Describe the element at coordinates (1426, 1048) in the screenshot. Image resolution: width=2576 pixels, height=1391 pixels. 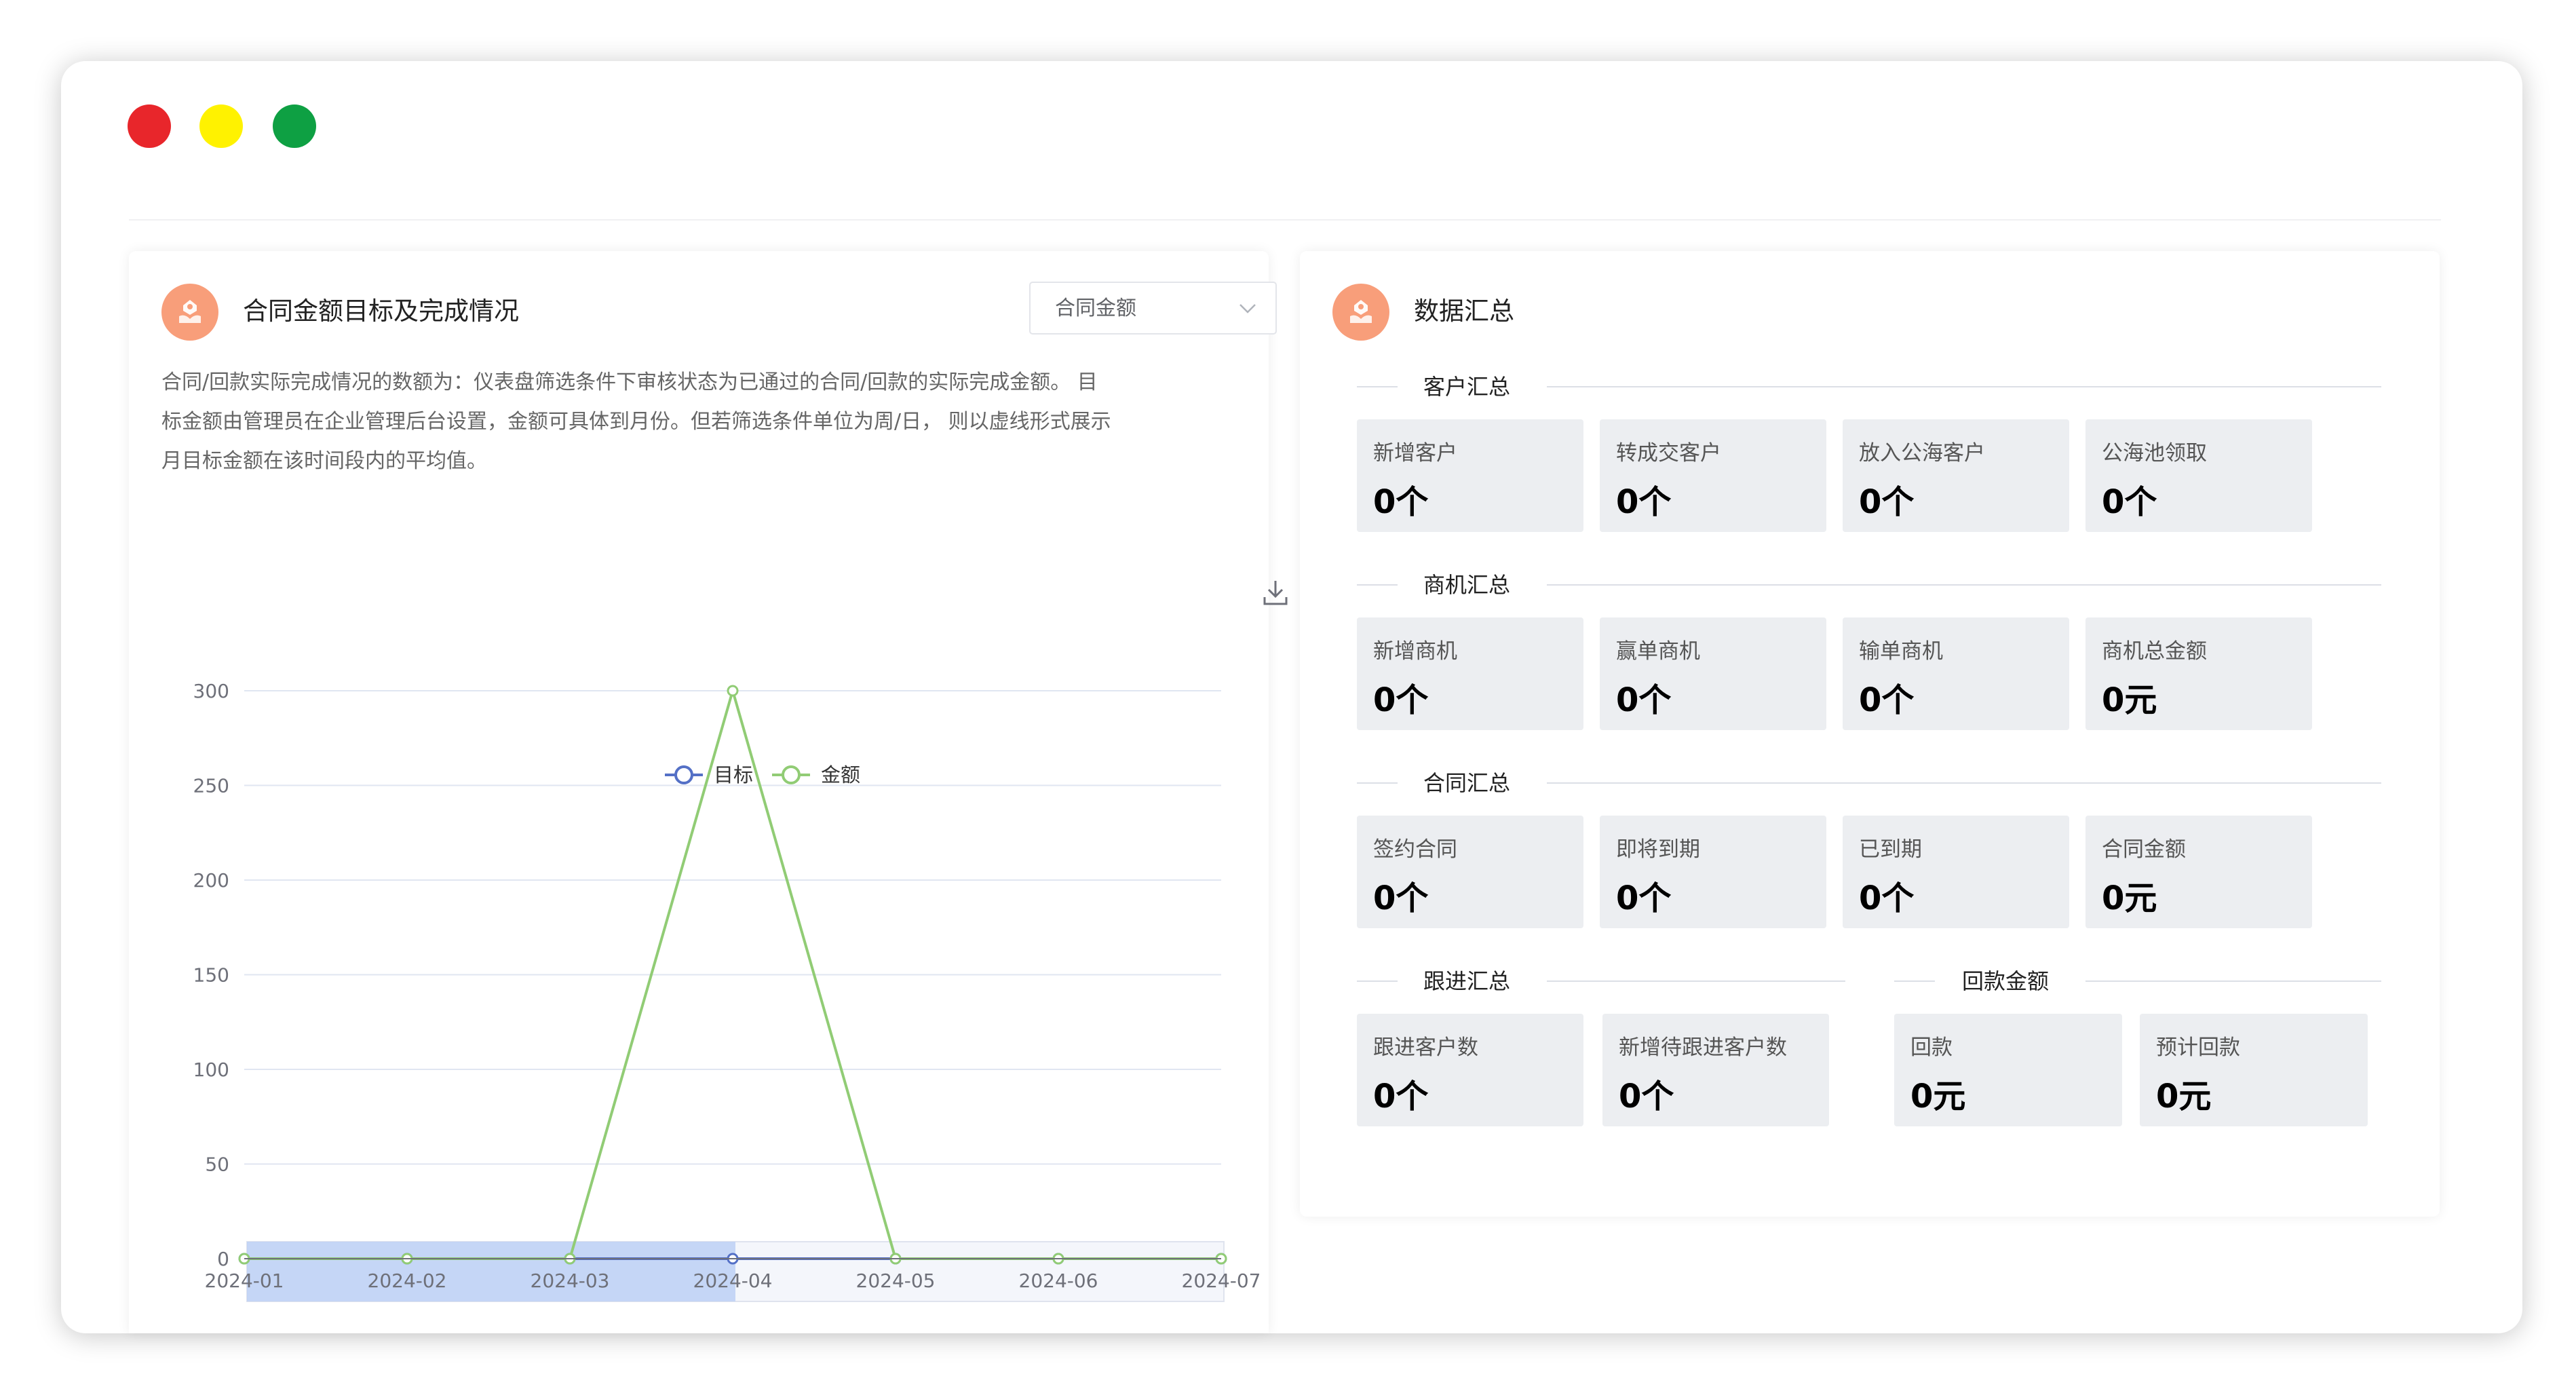
I see `stat-label: 跟进客户数` at that location.